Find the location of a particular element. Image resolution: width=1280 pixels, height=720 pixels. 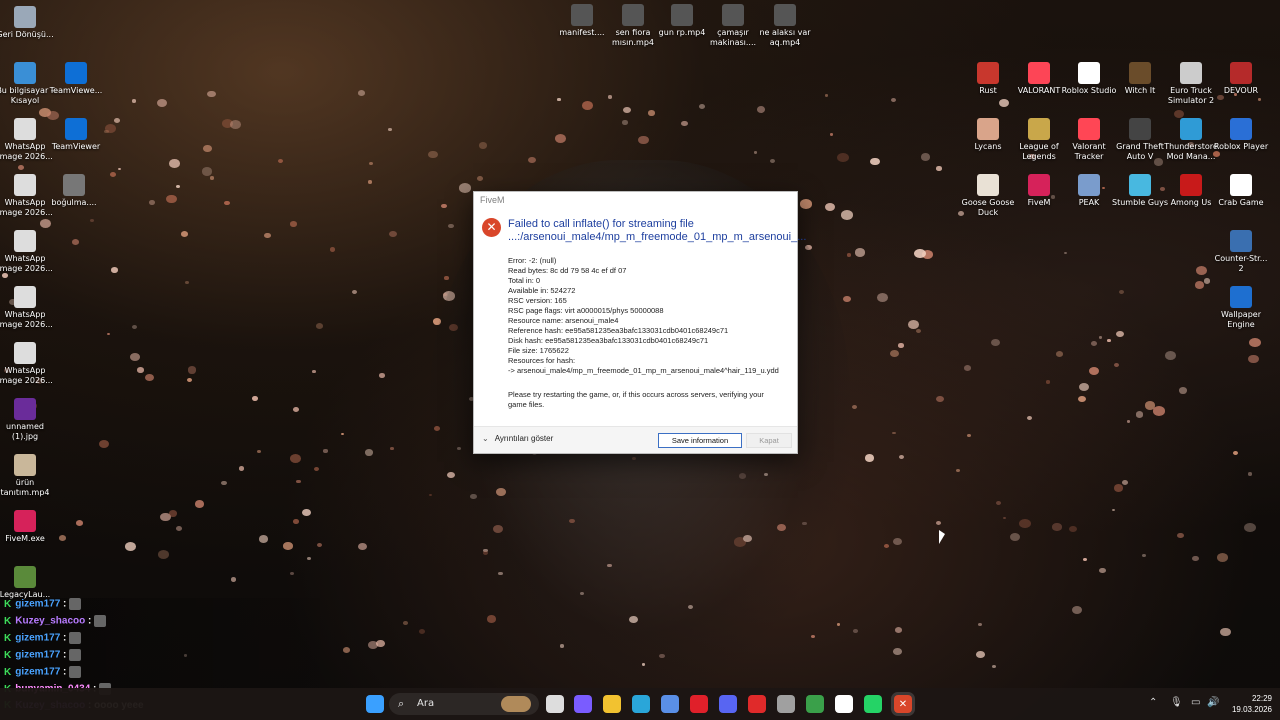

volume-icon: 🔊 is located at coordinates (1213, 702).